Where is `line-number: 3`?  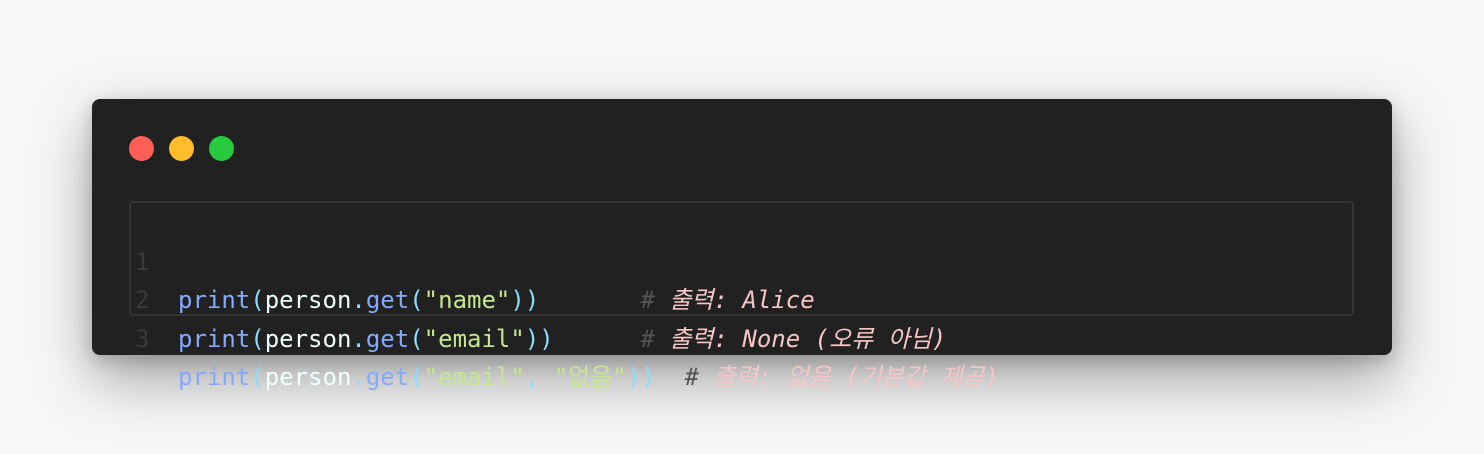 line-number: 3 is located at coordinates (142, 338).